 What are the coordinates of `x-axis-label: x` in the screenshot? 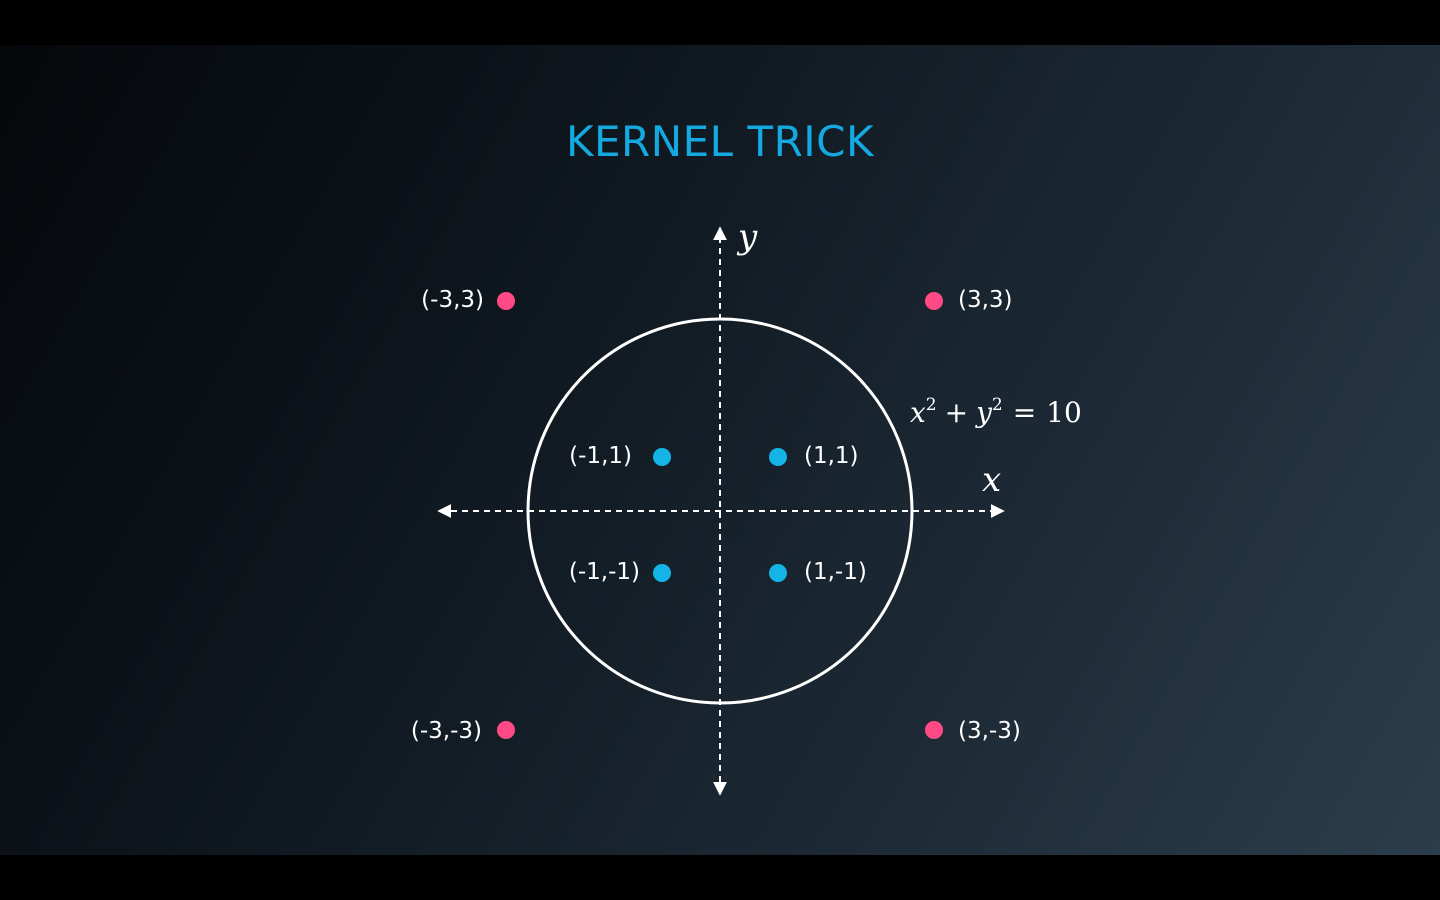 It's located at (991, 480).